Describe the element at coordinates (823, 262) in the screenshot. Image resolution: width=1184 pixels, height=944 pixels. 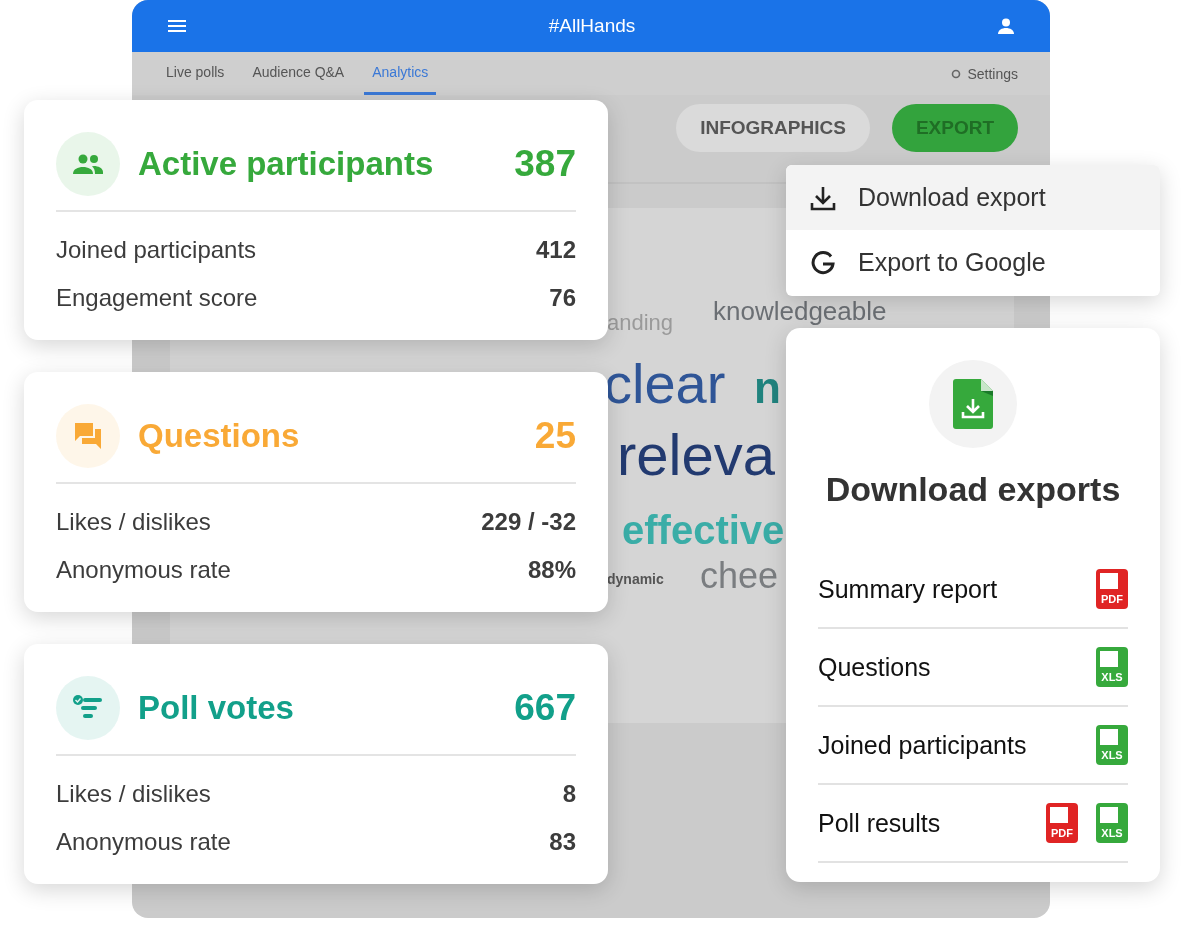
I see `letter-g-icon` at that location.